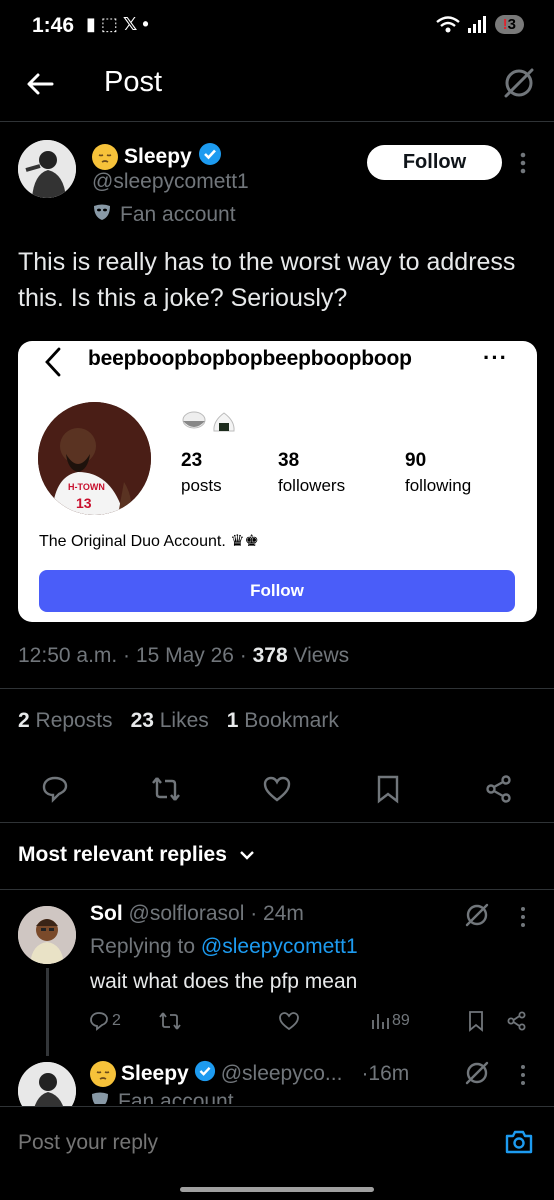 The image size is (554, 1200). What do you see at coordinates (178, 214) in the screenshot?
I see `author-label-text: Fan account` at bounding box center [178, 214].